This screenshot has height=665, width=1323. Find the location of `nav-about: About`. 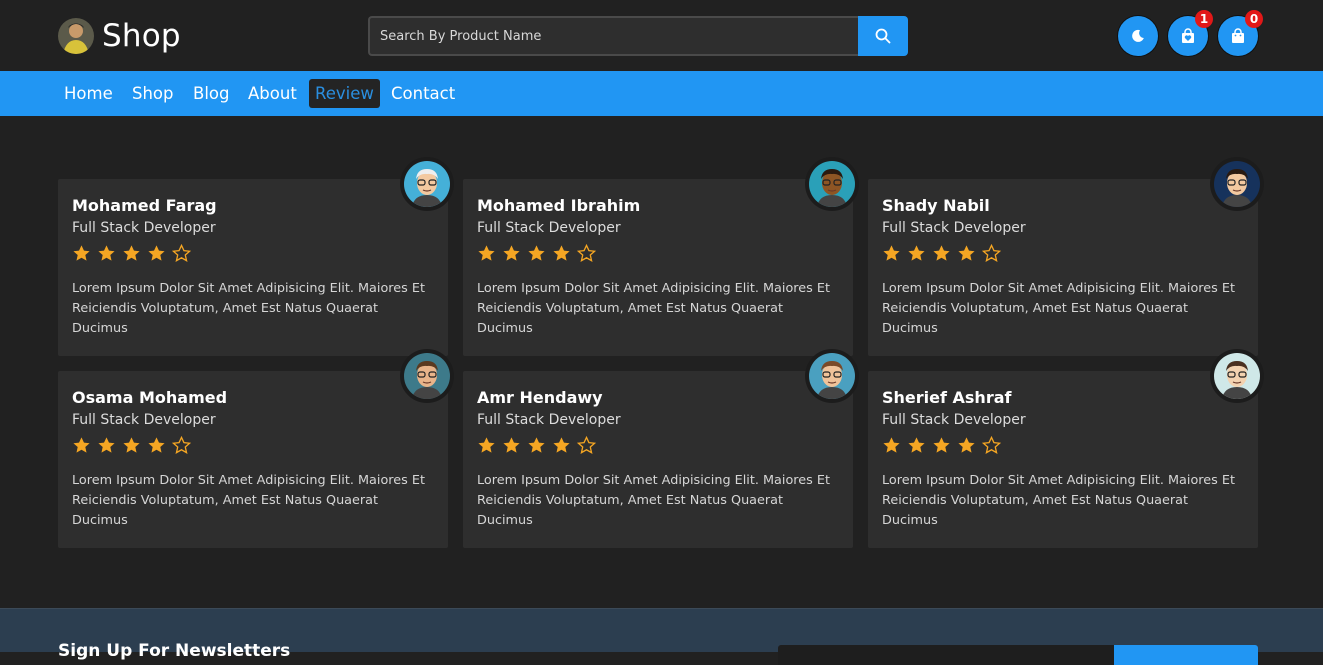

nav-about: About is located at coordinates (272, 93).